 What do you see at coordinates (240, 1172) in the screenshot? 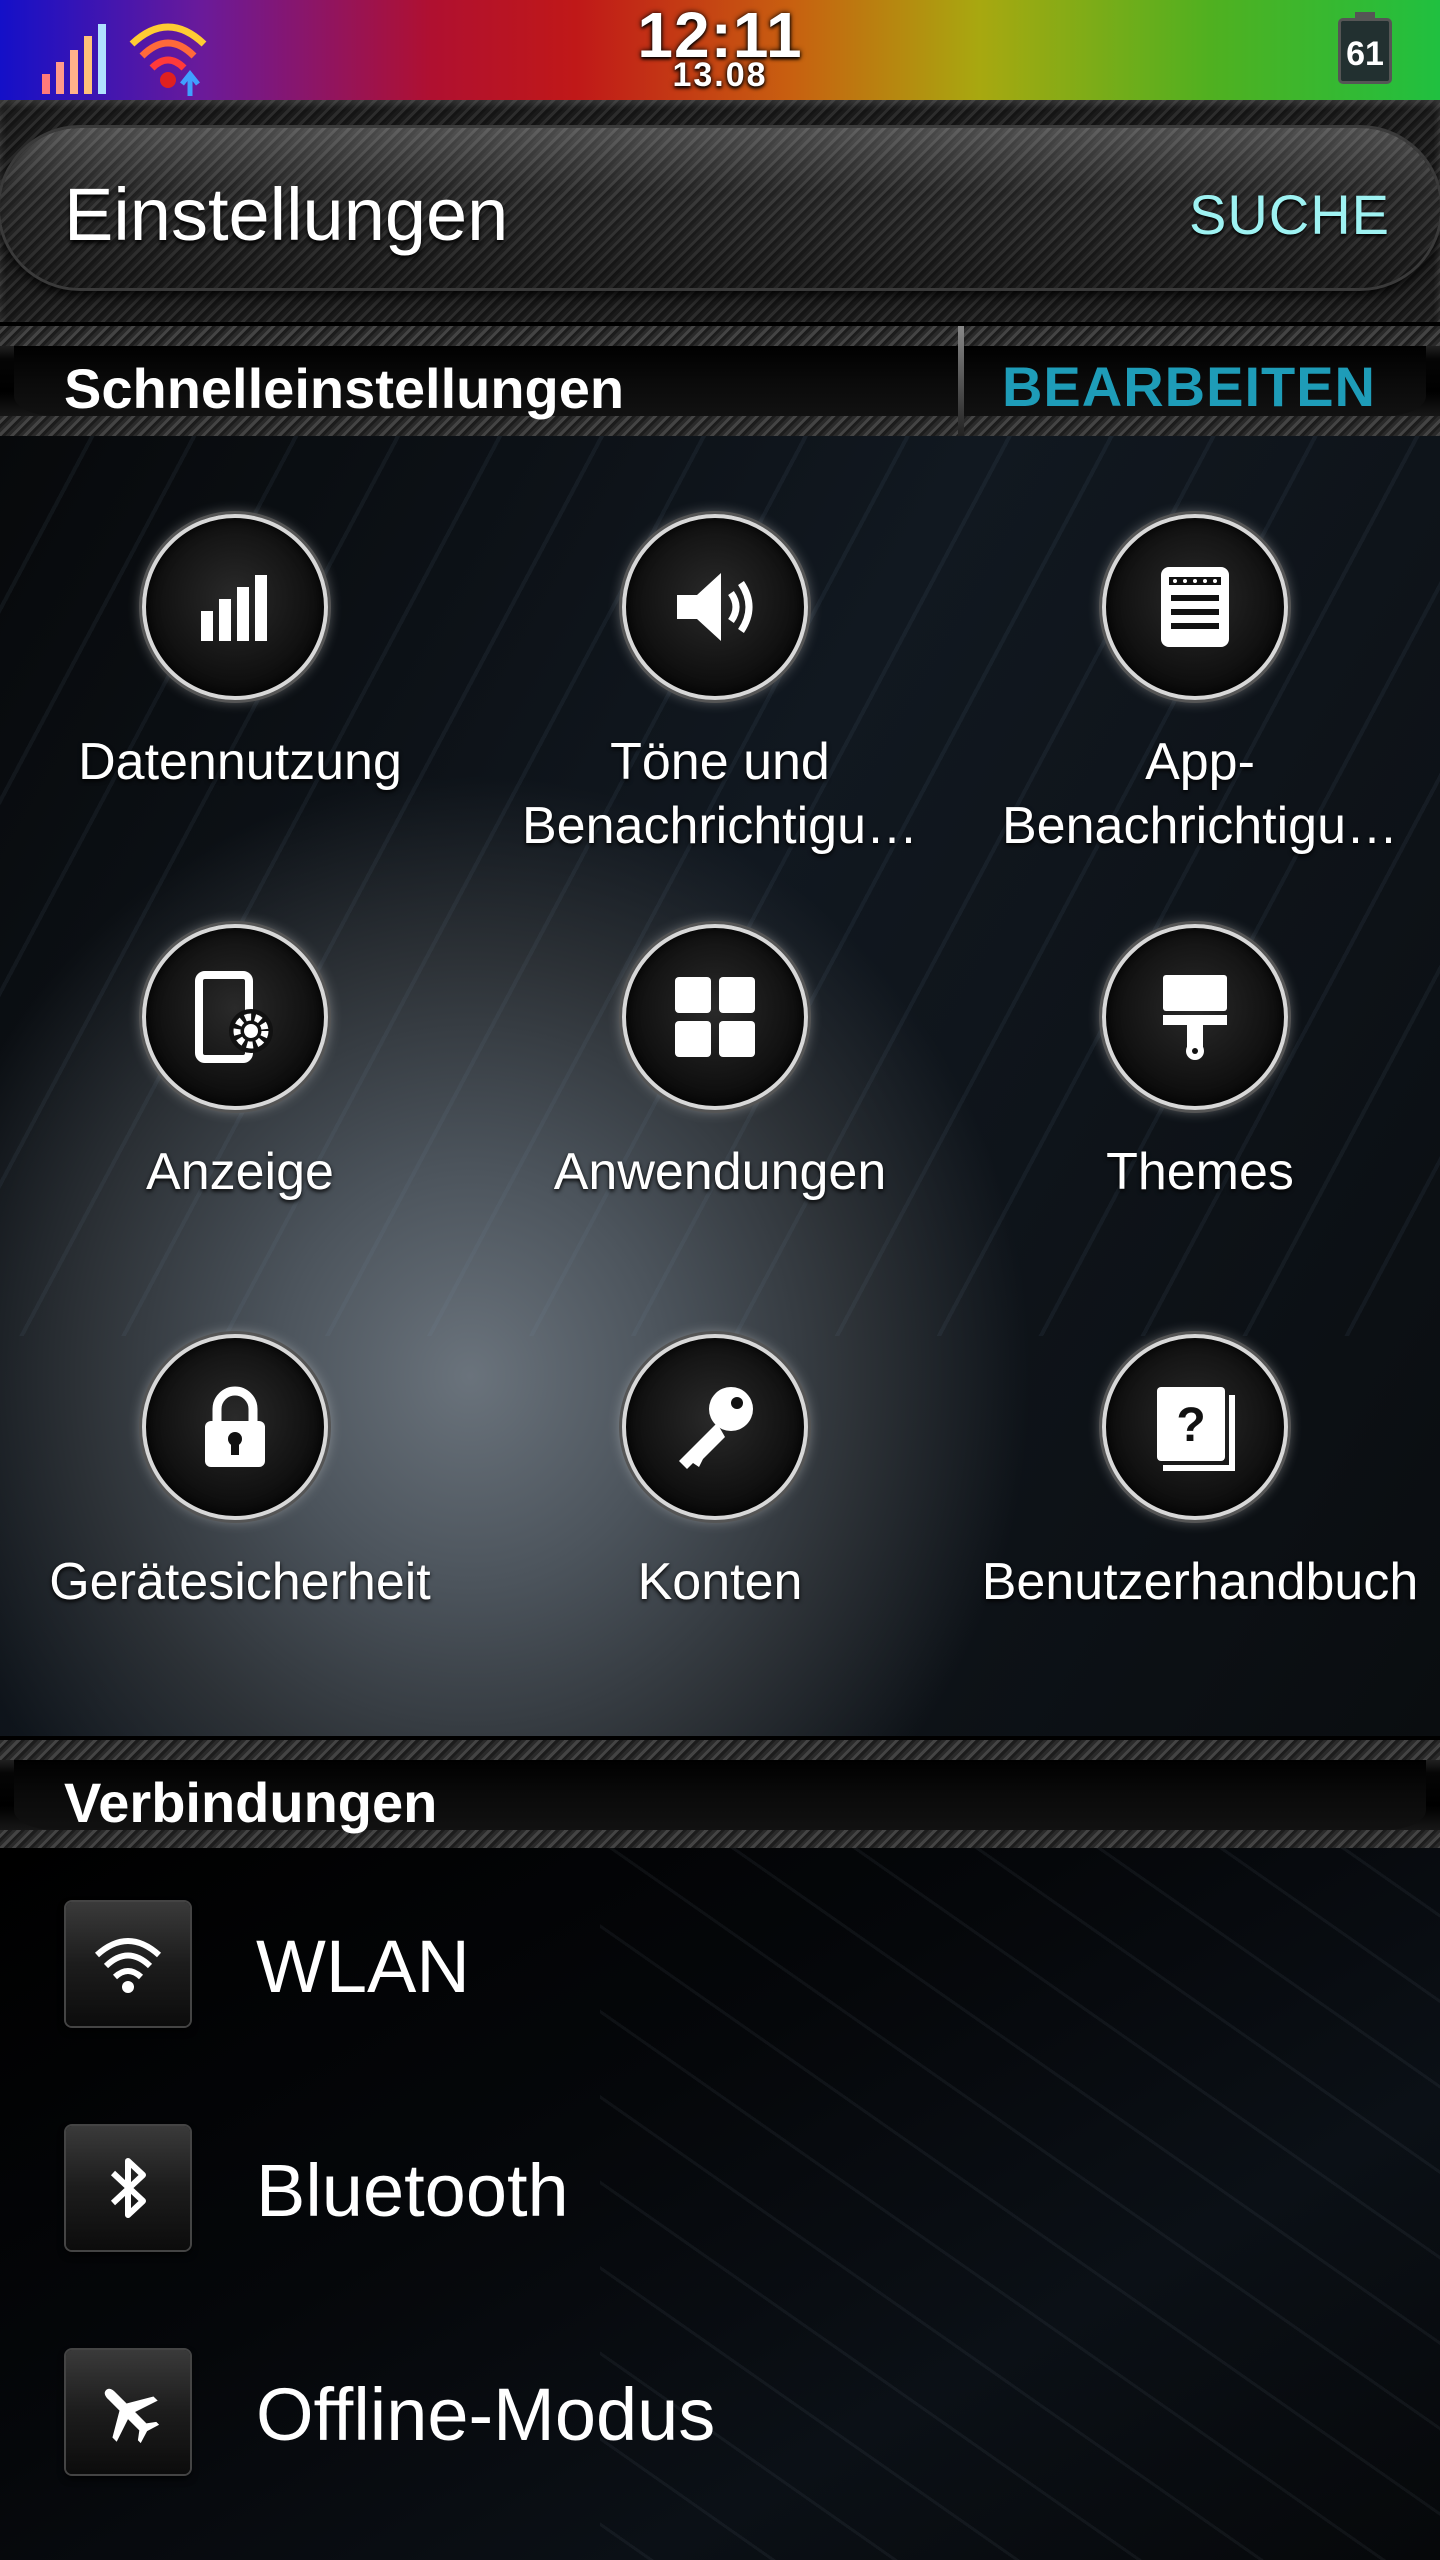
I see `tile-label: Anzeige` at bounding box center [240, 1172].